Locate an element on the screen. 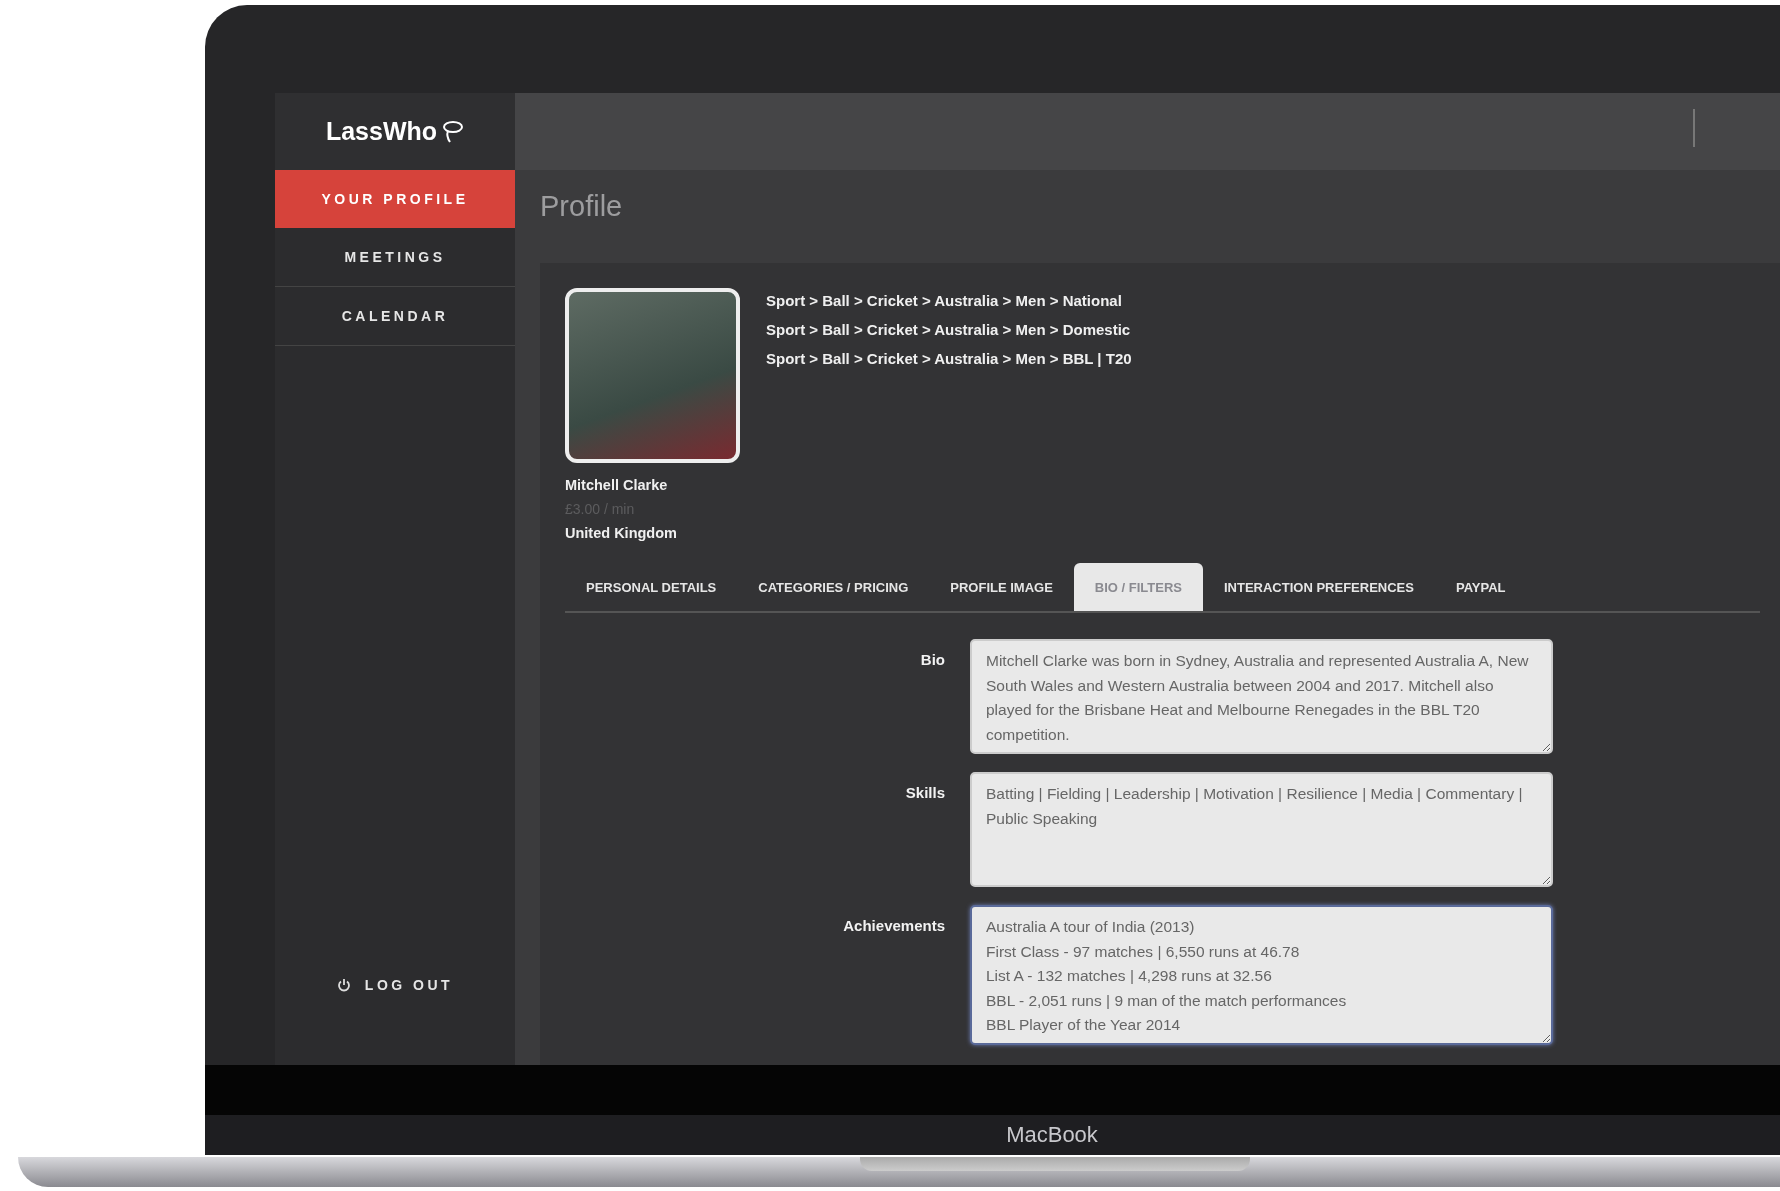  tab: PROFILE IMAGE is located at coordinates (1001, 587).